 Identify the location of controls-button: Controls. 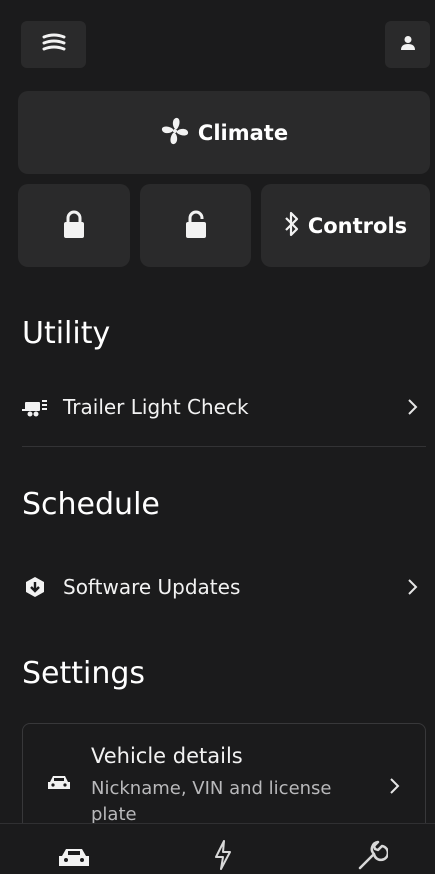
(345, 225).